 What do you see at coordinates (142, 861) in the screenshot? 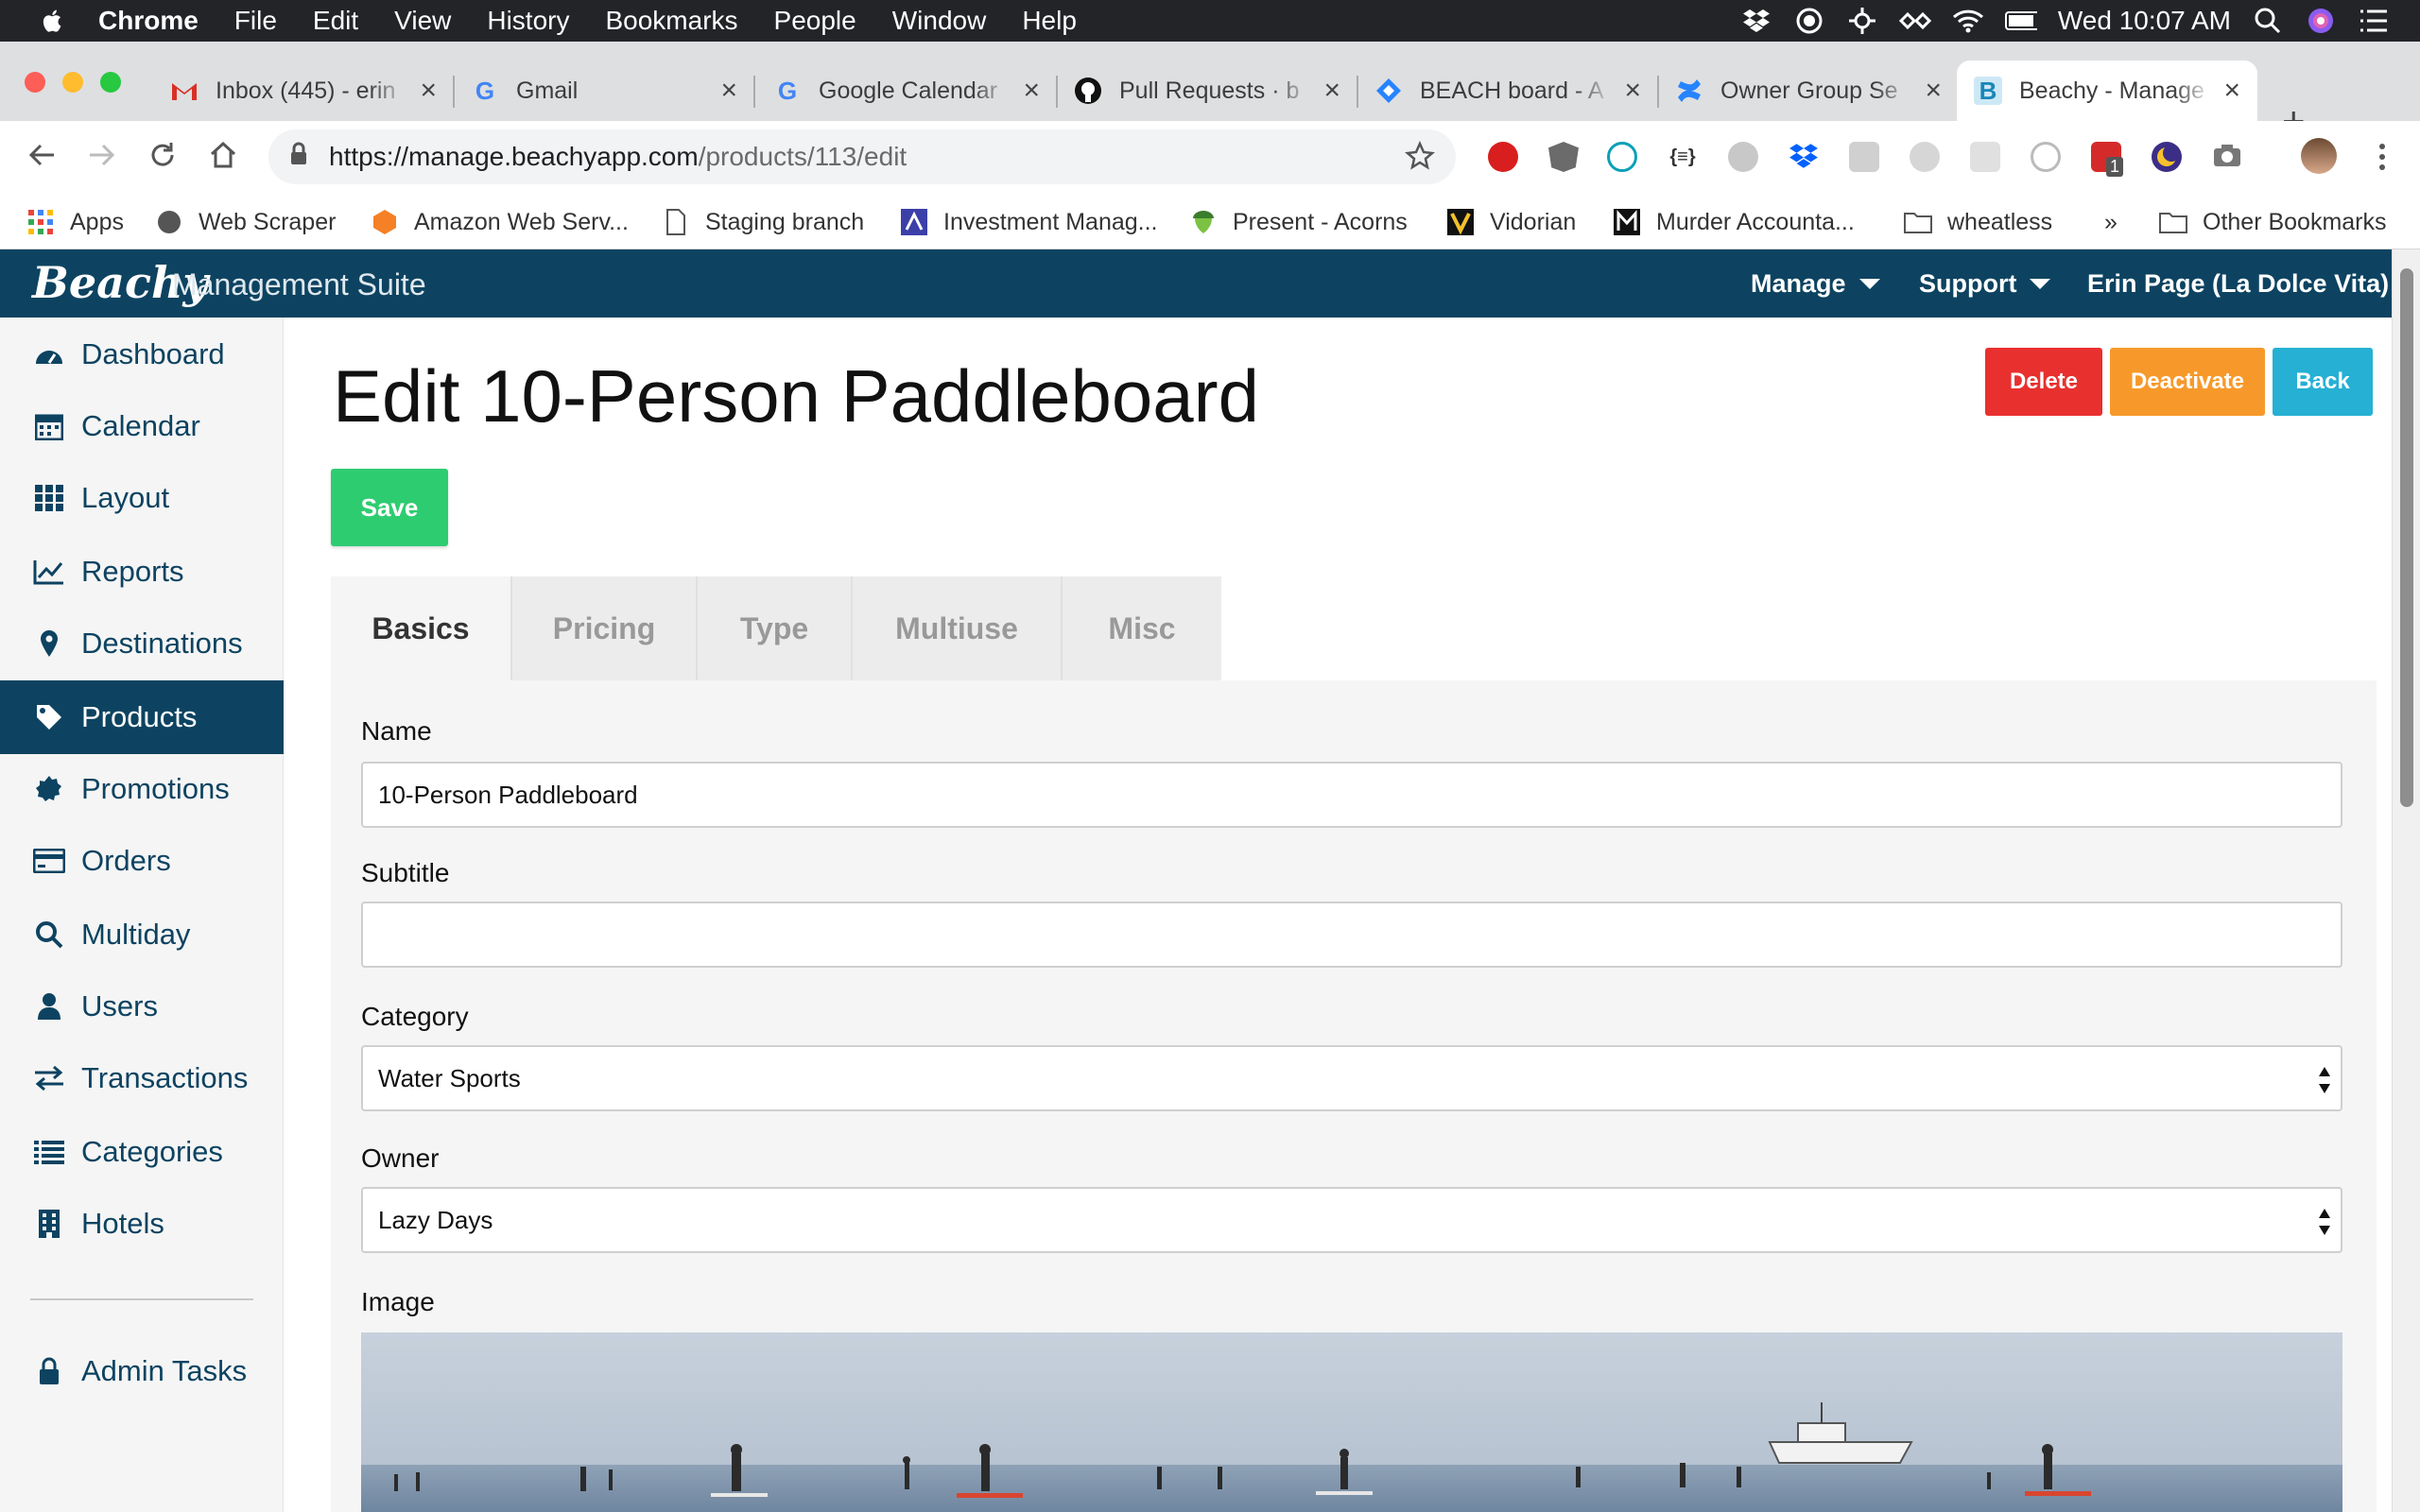
I see `sidebar-item-orders: Orders` at bounding box center [142, 861].